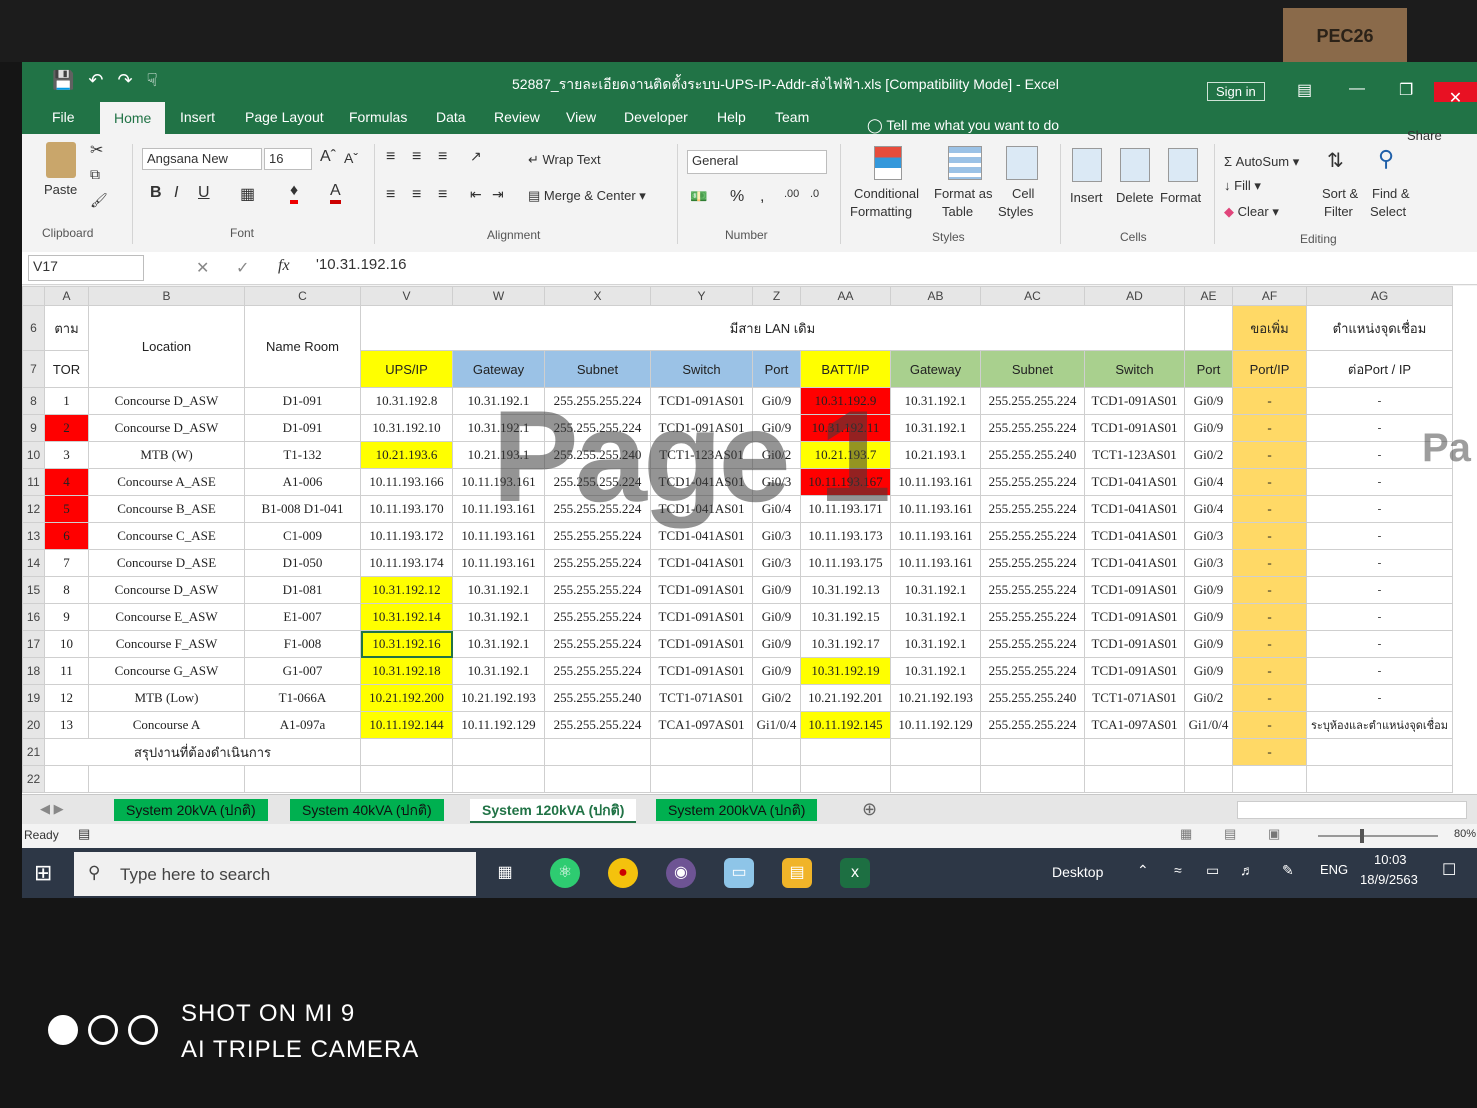  I want to click on shrink-font-icon: Aˇ, so click(351, 158).